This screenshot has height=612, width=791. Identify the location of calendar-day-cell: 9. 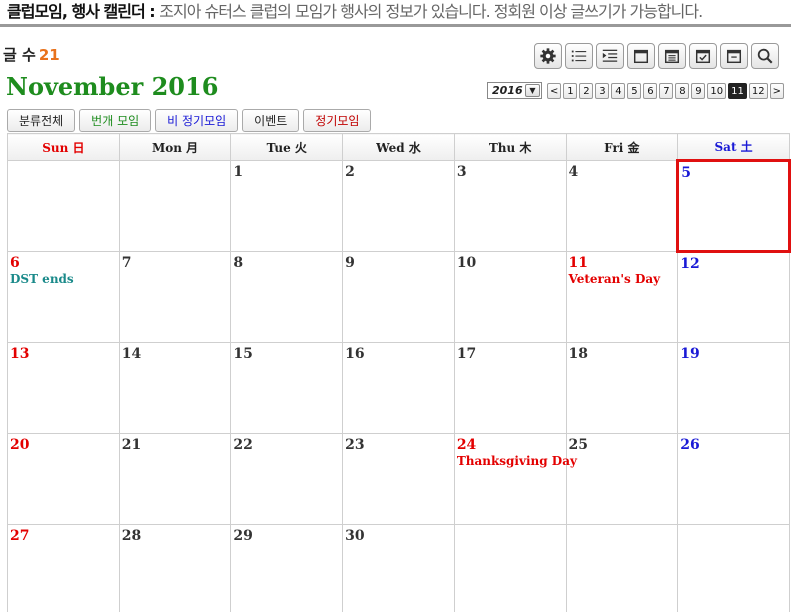
(398, 297).